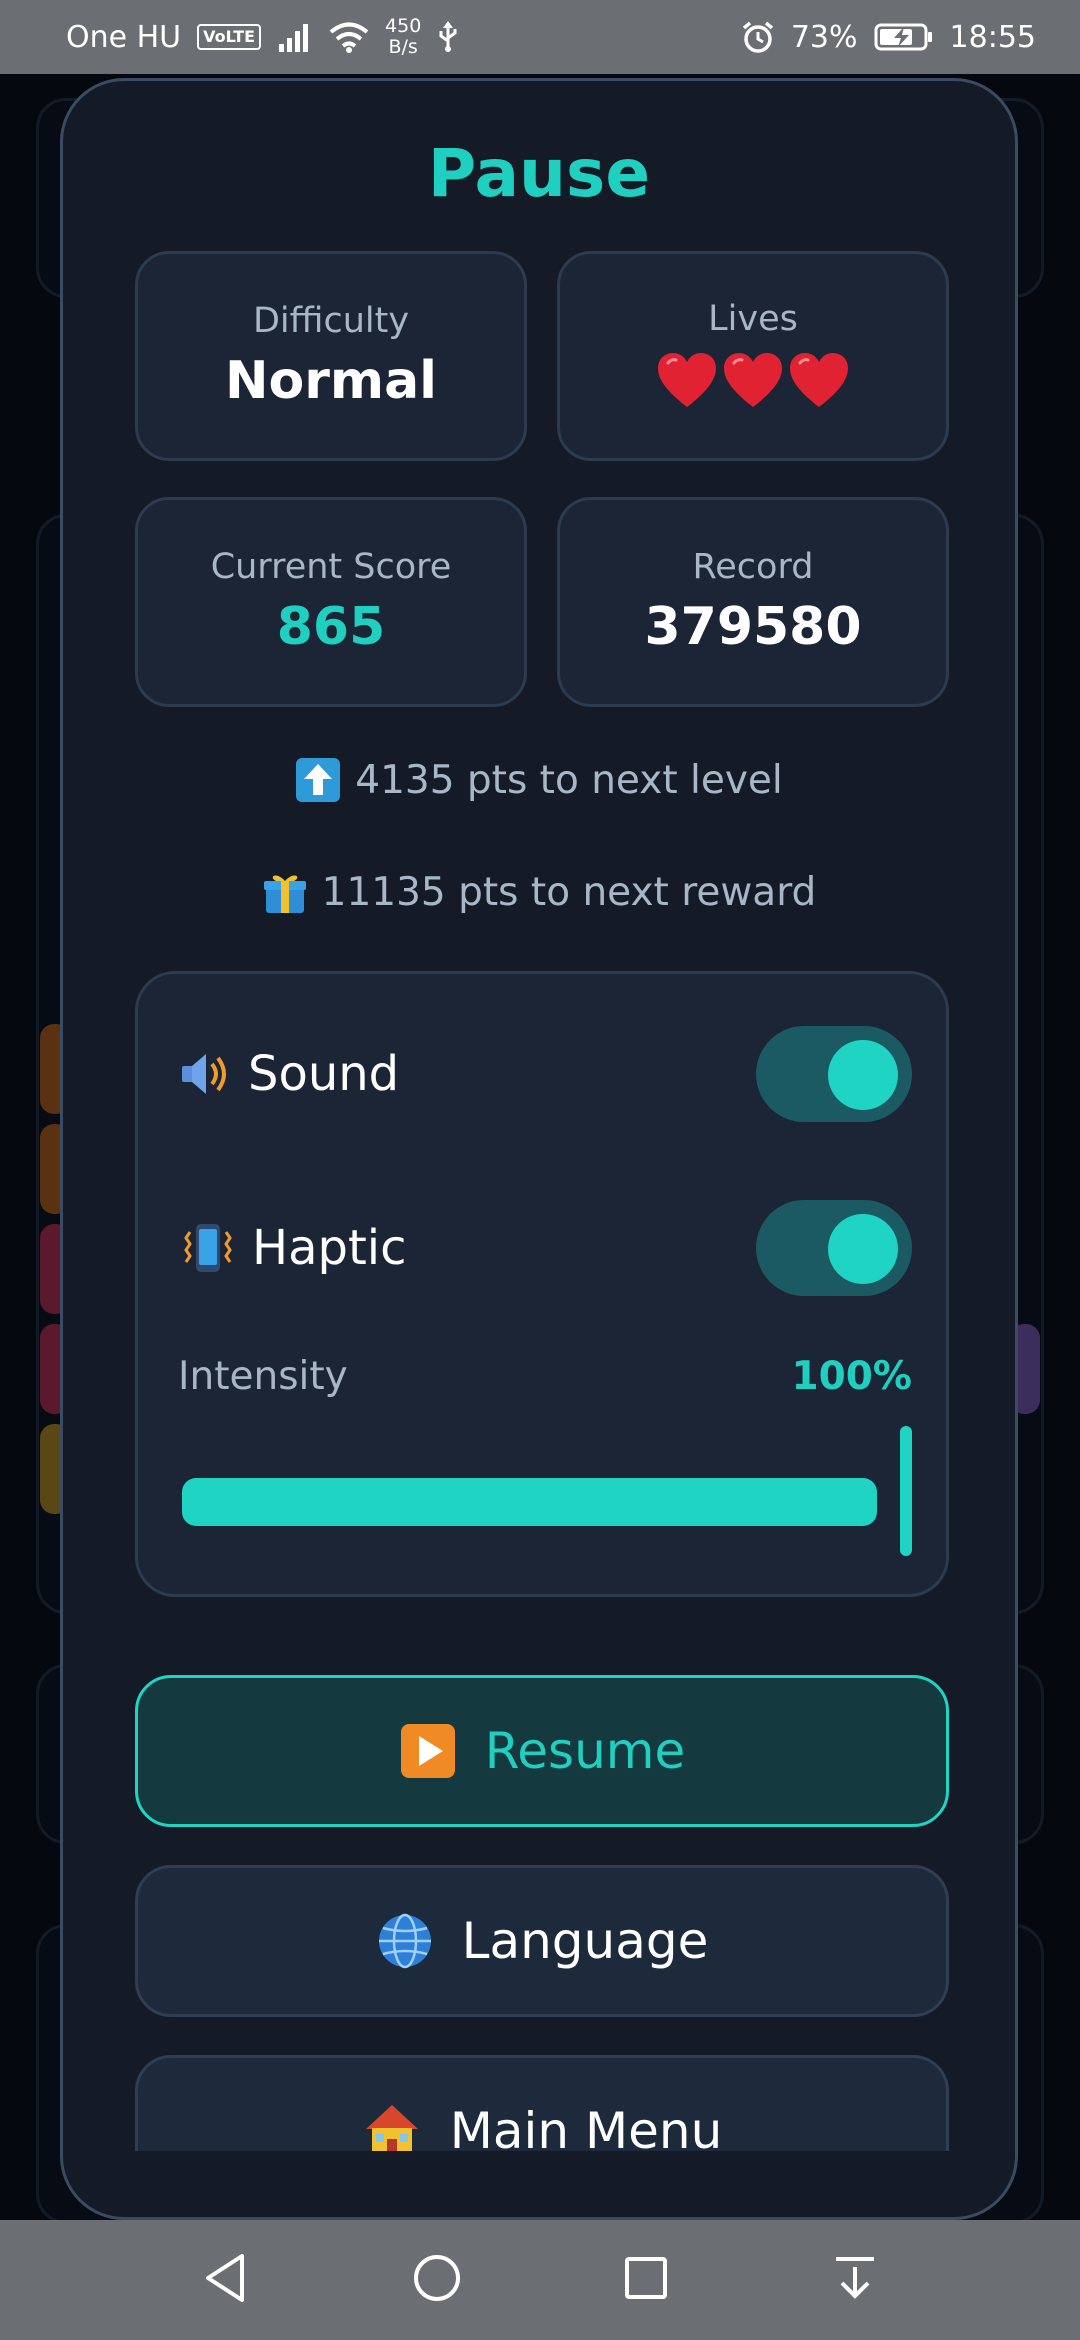  What do you see at coordinates (405, 1941) in the screenshot?
I see `globe-icon` at bounding box center [405, 1941].